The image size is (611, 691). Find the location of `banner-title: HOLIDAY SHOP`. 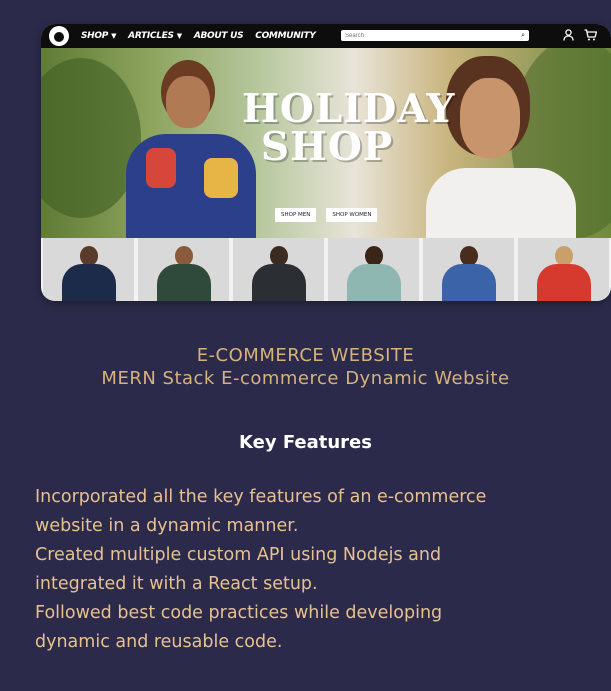

banner-title: HOLIDAY SHOP is located at coordinates (349, 128).